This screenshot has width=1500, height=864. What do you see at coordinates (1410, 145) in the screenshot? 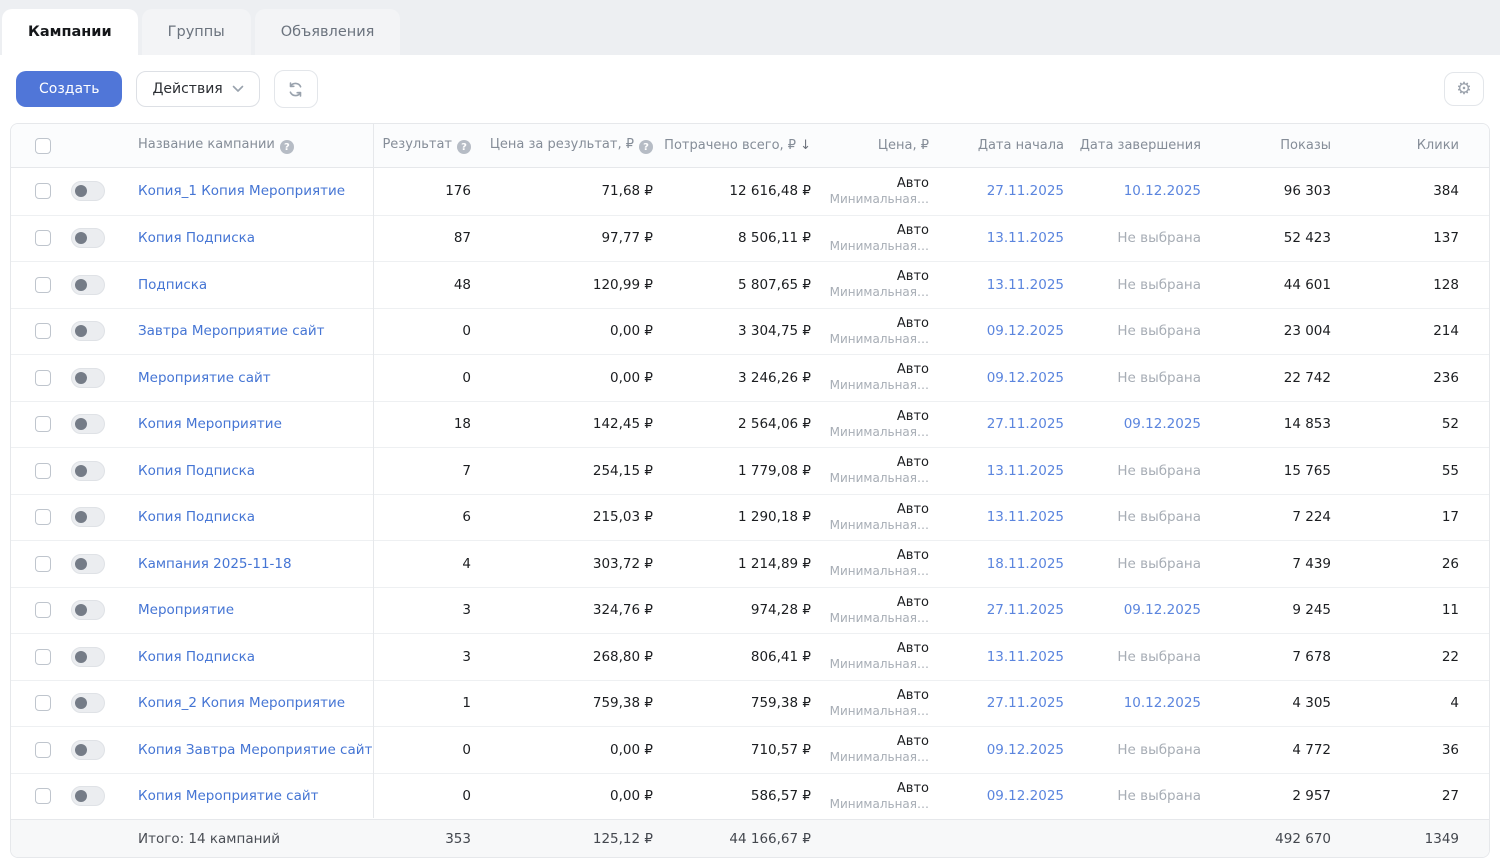
I see `header-clicks: Клики` at bounding box center [1410, 145].